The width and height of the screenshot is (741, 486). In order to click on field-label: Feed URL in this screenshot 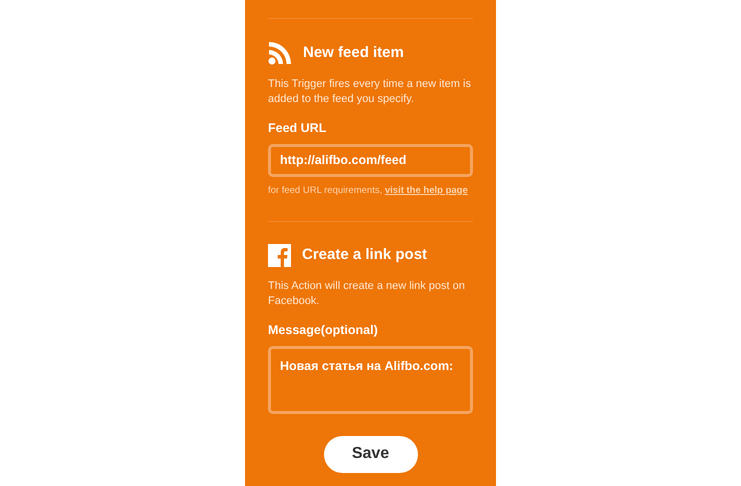, I will do `click(298, 128)`.